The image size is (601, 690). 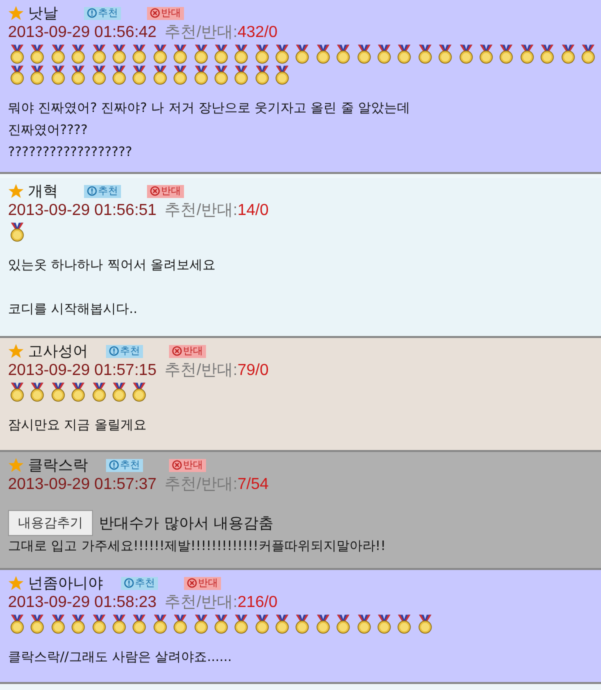 What do you see at coordinates (253, 485) in the screenshot?
I see `vote-count: 7/54` at bounding box center [253, 485].